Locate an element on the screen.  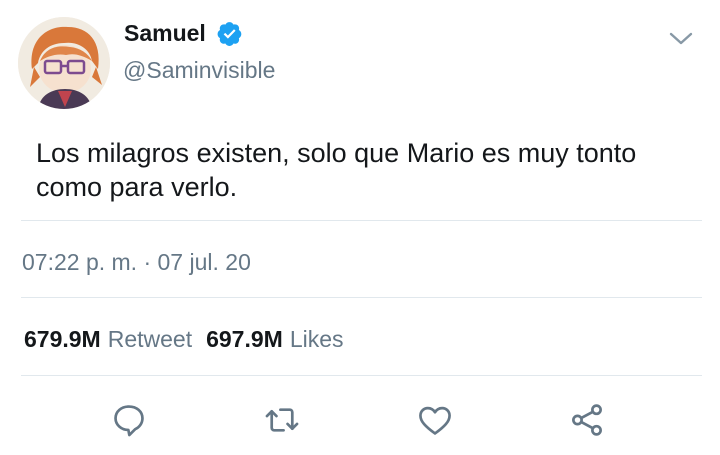
chevron-down-icon is located at coordinates (681, 39).